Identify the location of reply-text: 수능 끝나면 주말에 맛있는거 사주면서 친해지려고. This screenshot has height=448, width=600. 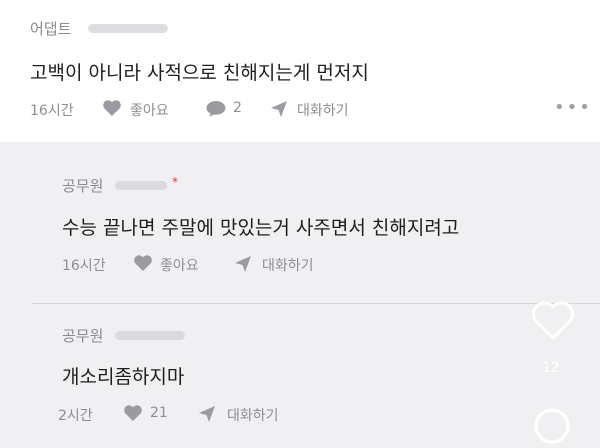
(261, 228).